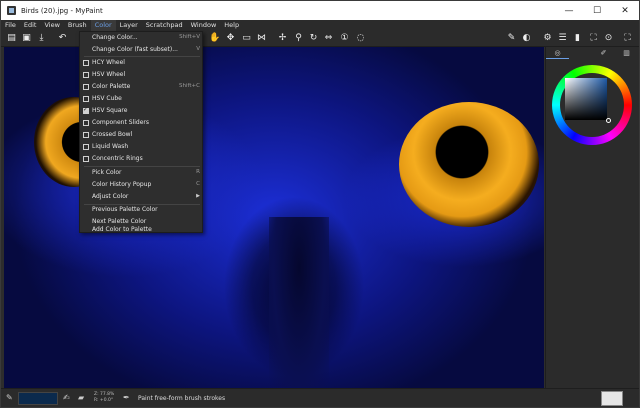 The image size is (640, 408). I want to click on menu-window: Window, so click(204, 25).